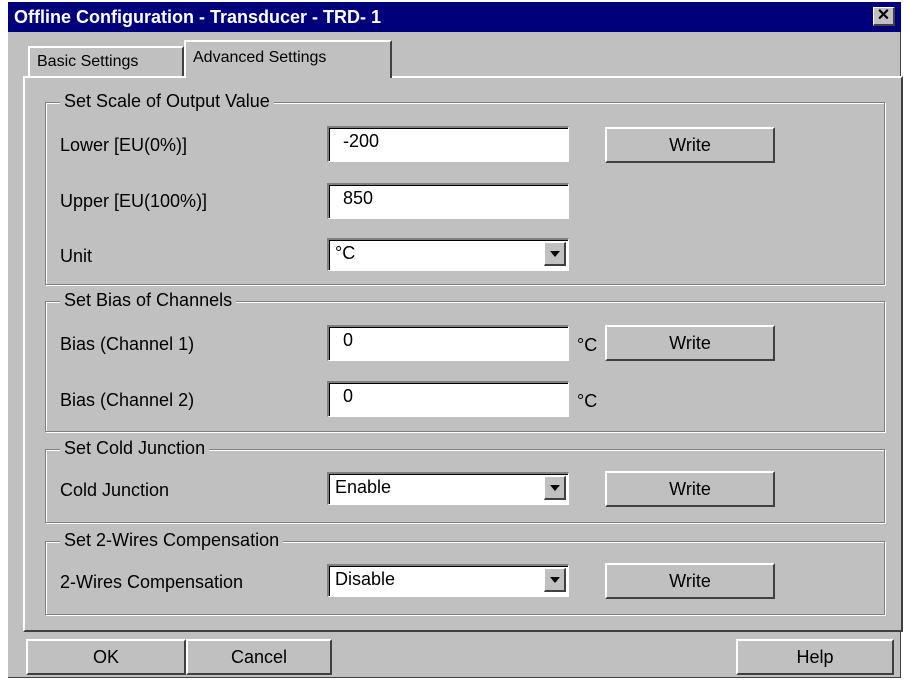 The image size is (909, 680). Describe the element at coordinates (127, 344) in the screenshot. I see `bias-channel-1-label: Bias (Channel 1)` at that location.